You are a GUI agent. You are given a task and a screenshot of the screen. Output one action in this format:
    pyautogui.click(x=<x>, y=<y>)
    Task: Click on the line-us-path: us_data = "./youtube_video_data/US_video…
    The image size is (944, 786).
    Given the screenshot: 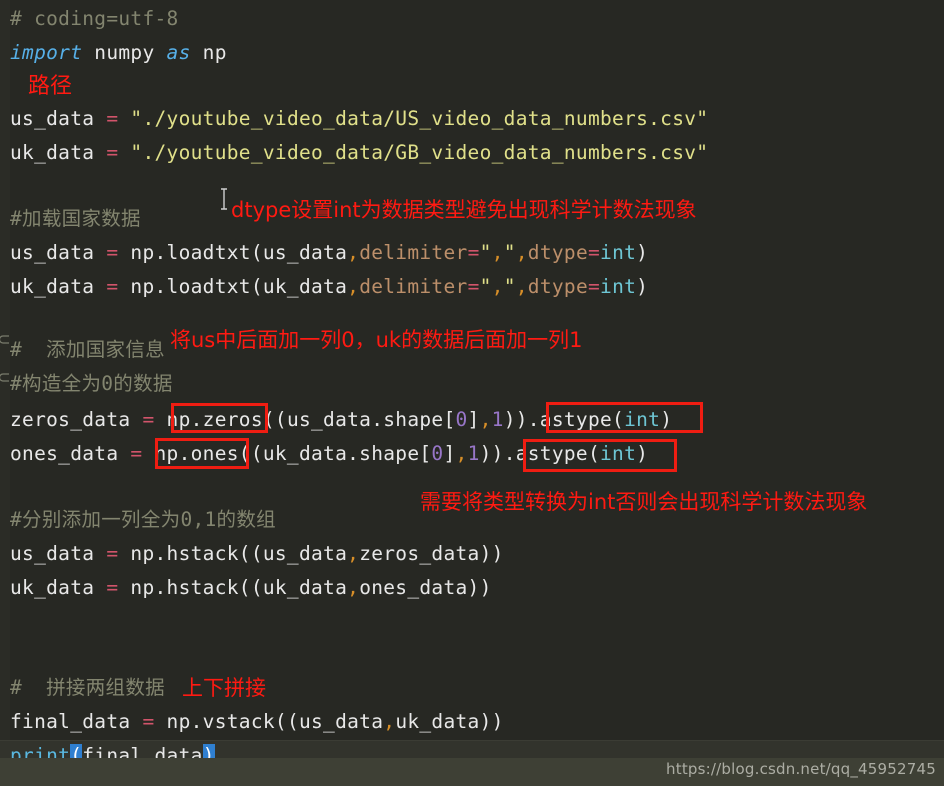 What is the action you would take?
    pyautogui.click(x=359, y=119)
    